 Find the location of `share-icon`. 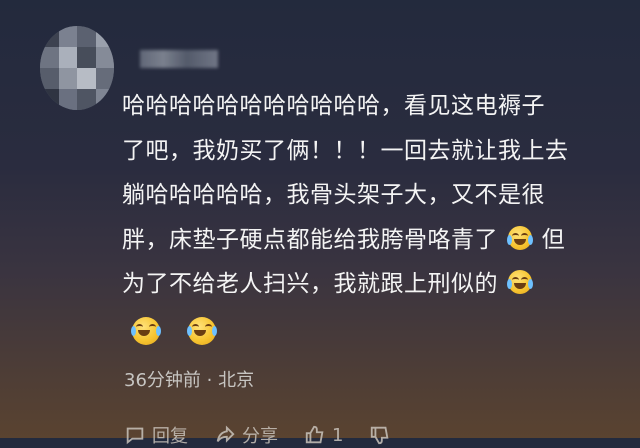

share-icon is located at coordinates (225, 434).